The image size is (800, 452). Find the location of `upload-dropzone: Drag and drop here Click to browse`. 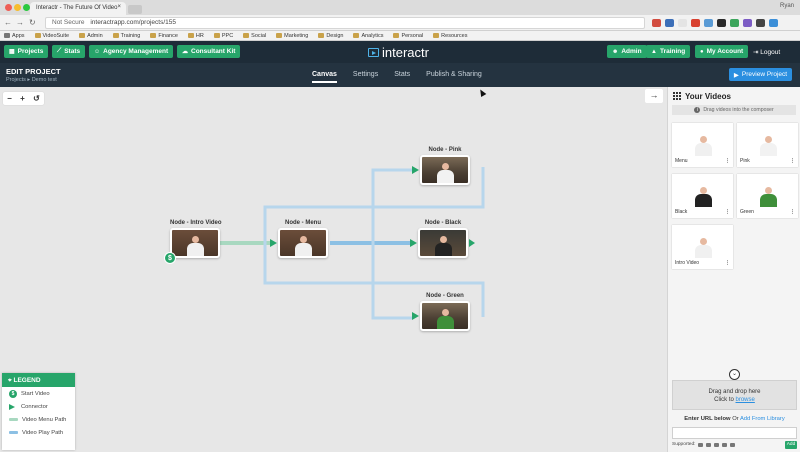

upload-dropzone: Drag and drop here Click to browse is located at coordinates (734, 395).